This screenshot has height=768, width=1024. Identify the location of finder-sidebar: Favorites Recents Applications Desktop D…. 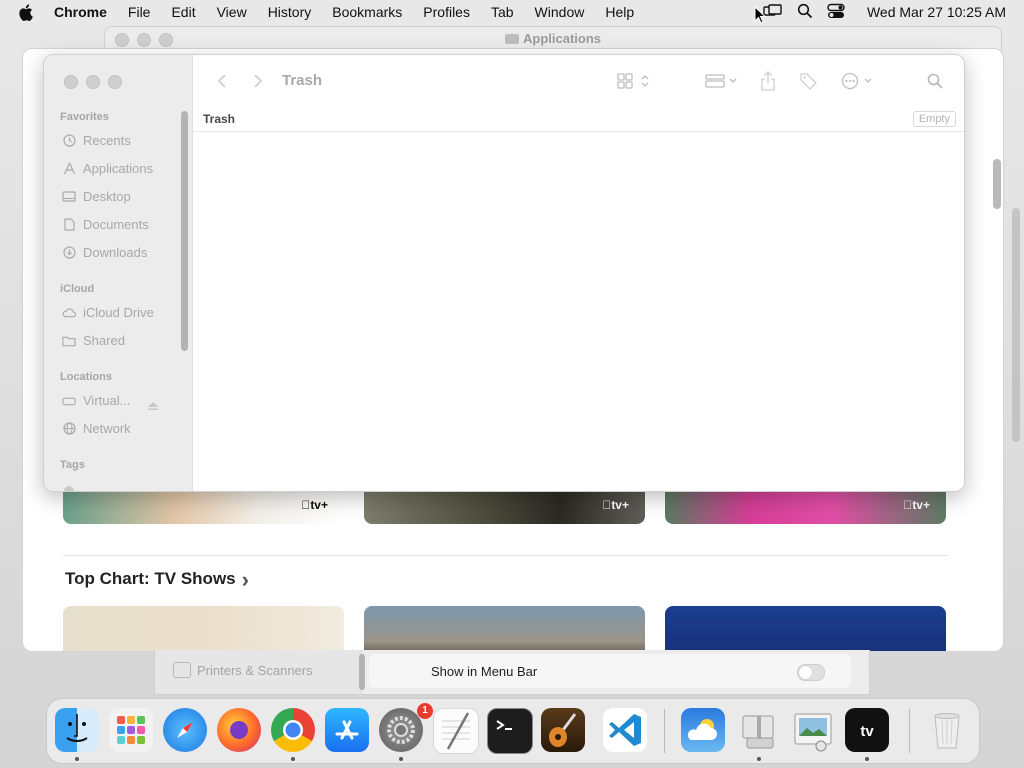
(118, 273).